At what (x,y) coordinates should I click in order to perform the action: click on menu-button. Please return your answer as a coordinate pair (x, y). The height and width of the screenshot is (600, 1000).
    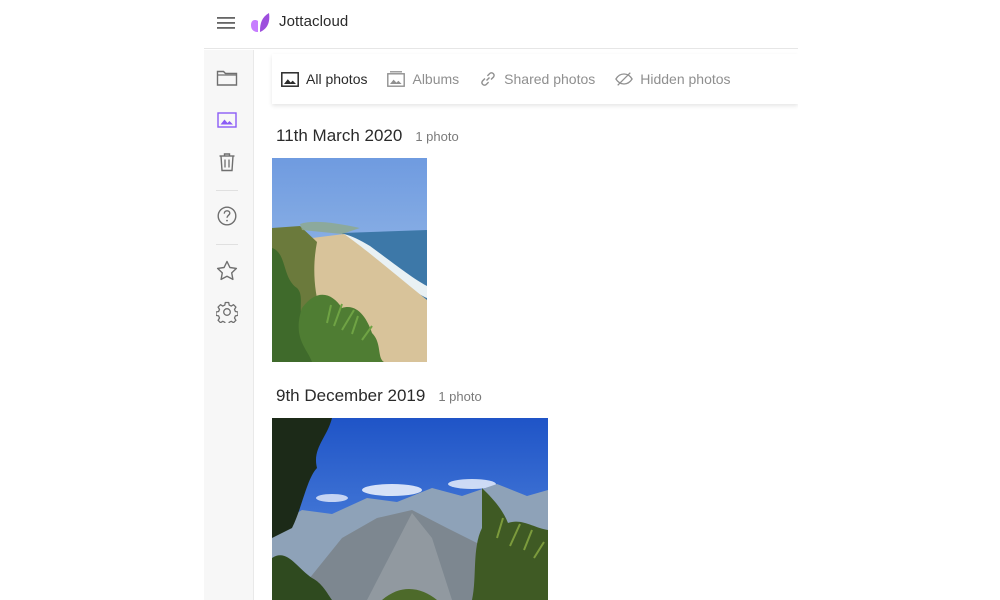
    Looking at the image, I should click on (226, 23).